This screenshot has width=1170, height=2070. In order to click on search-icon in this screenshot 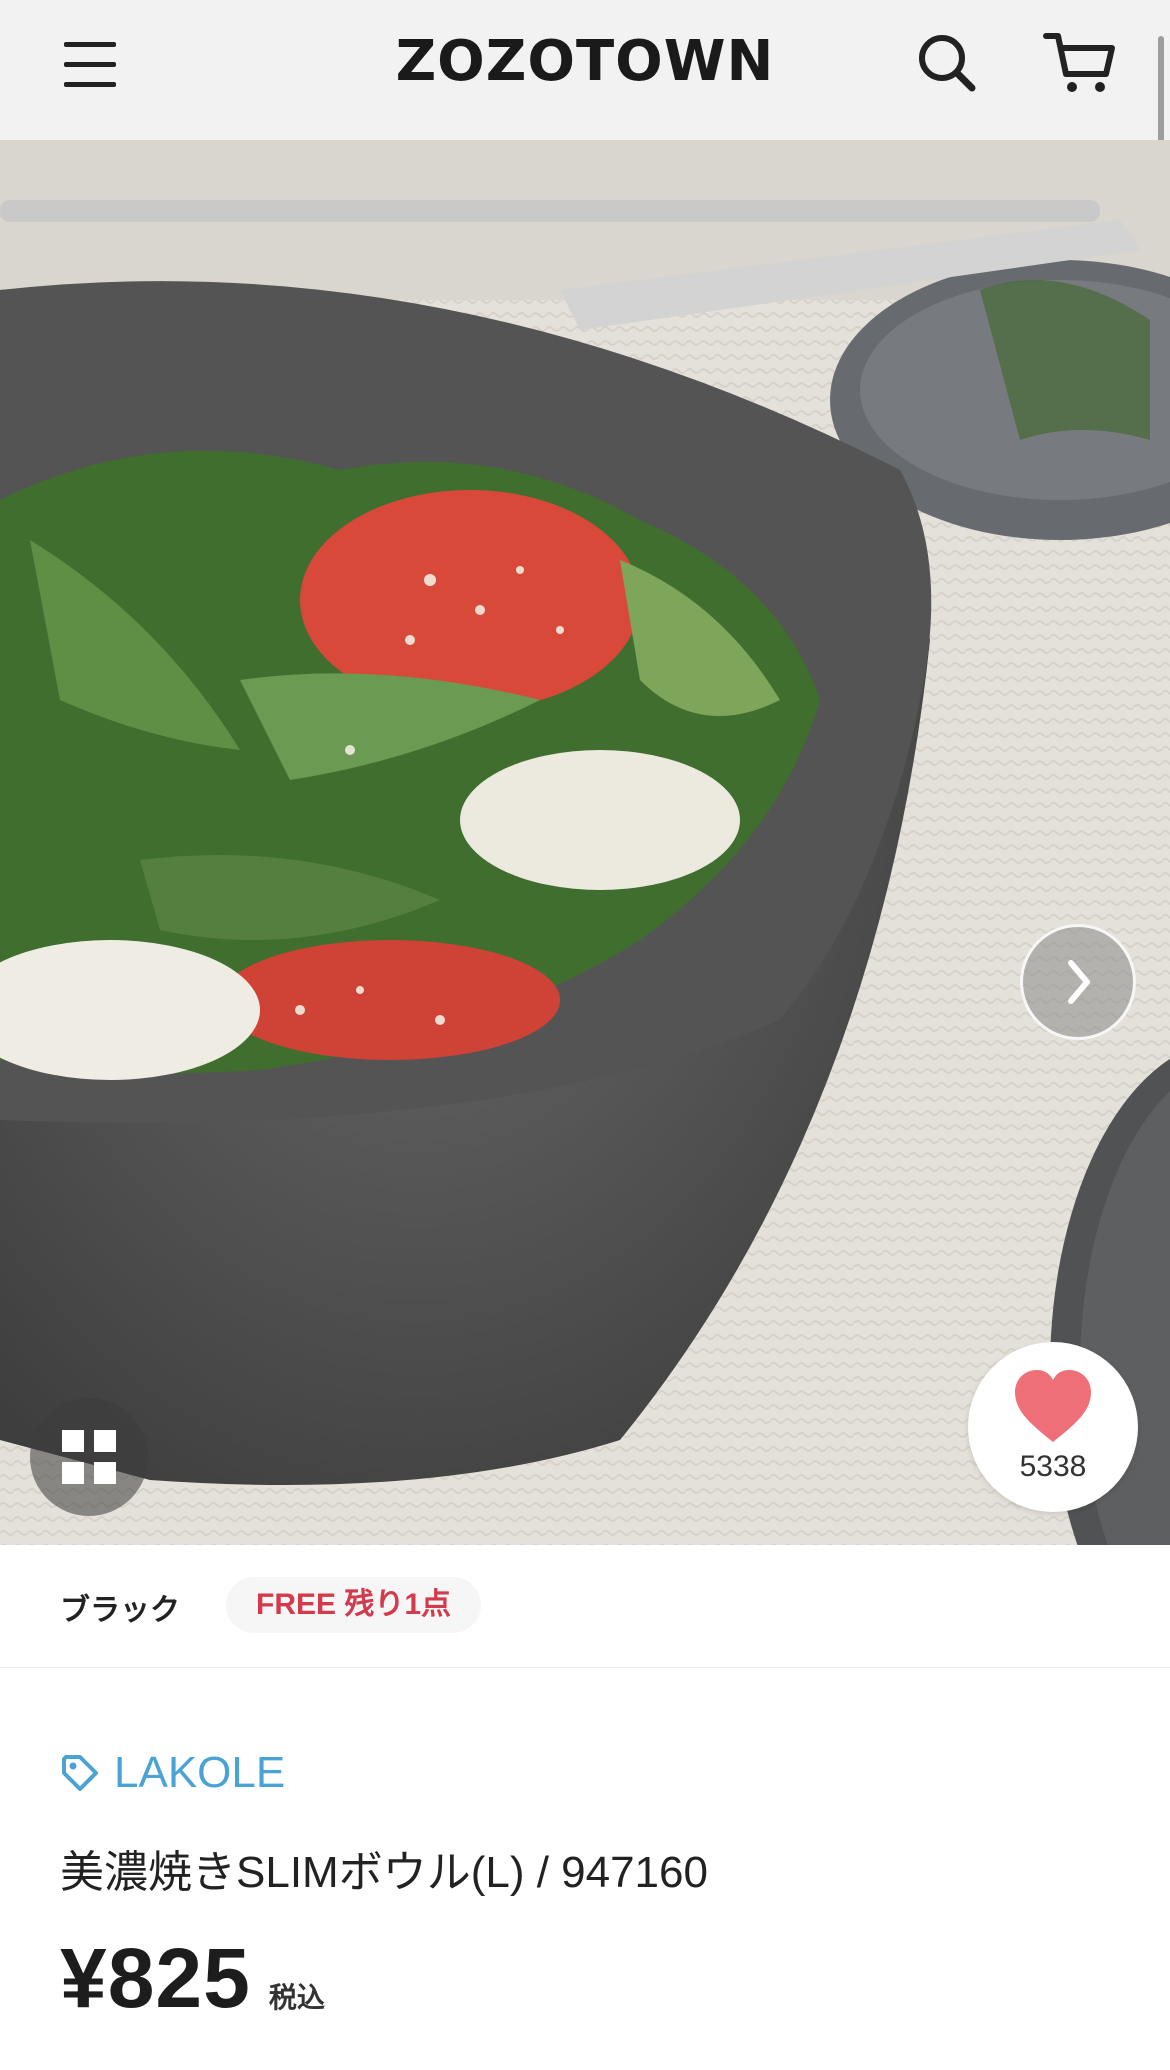, I will do `click(947, 63)`.